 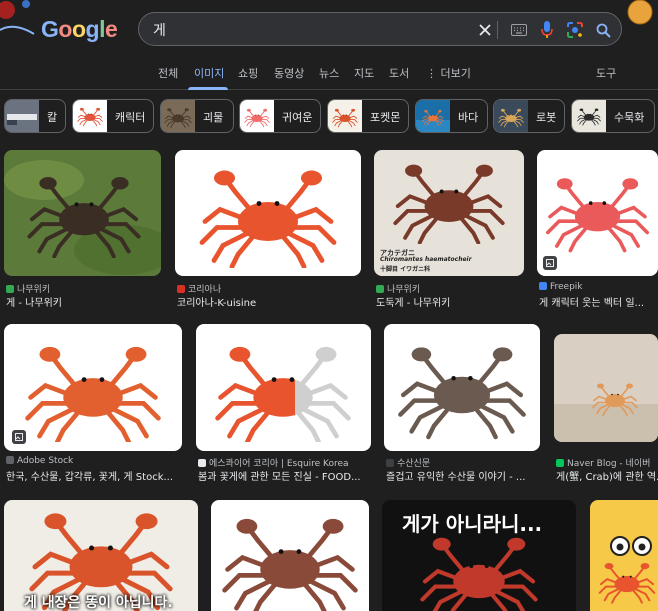 What do you see at coordinates (197, 116) in the screenshot?
I see `chip-monster: 괴물` at bounding box center [197, 116].